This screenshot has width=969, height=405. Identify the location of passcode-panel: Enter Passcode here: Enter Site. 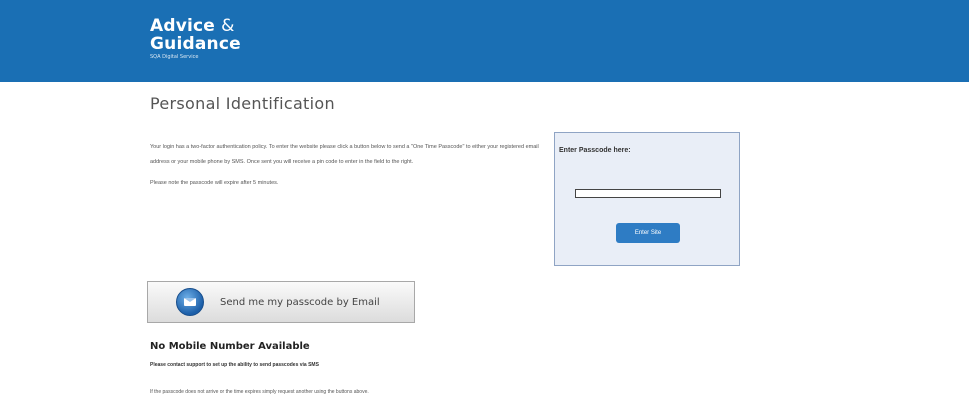
(647, 199).